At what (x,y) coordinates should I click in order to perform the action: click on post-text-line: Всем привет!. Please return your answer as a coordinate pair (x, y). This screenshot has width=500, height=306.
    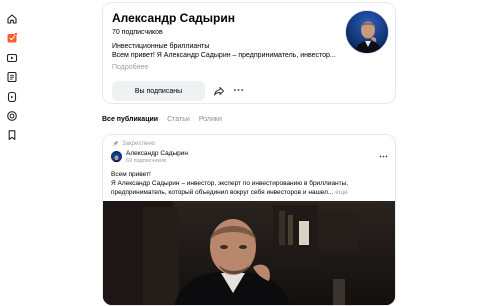
    Looking at the image, I should click on (131, 174).